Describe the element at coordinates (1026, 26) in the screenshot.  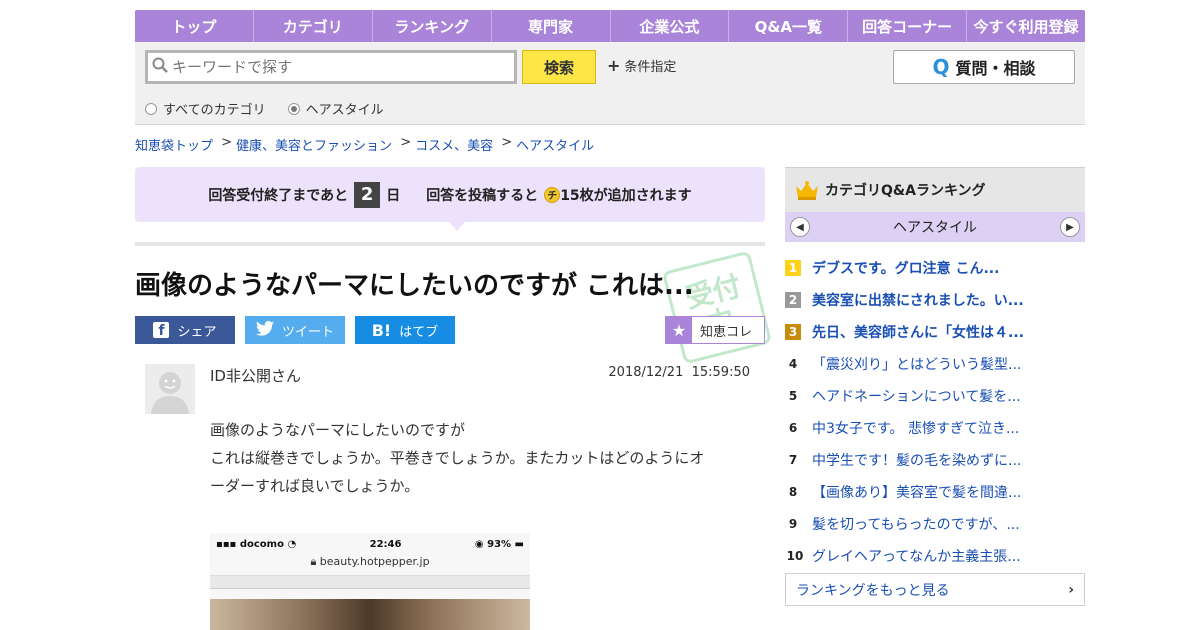
I see `nav-register: 今すぐ利用登録` at that location.